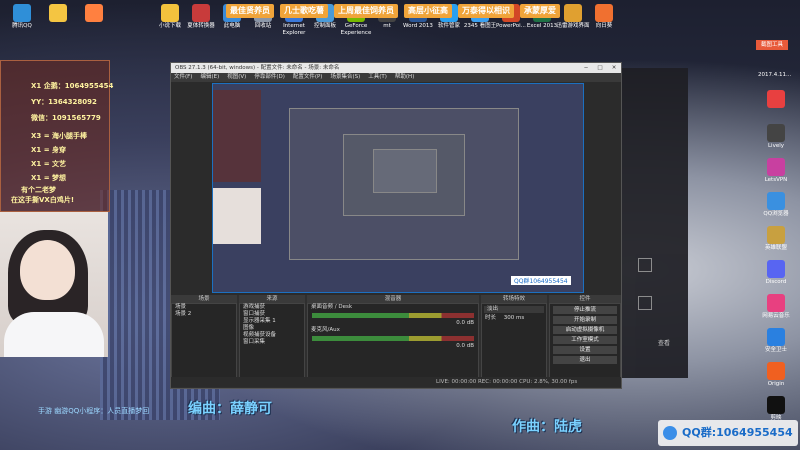 The width and height of the screenshot is (800, 450). Describe the element at coordinates (272, 314) in the screenshot. I see `source-item: 窗口捕获` at that location.